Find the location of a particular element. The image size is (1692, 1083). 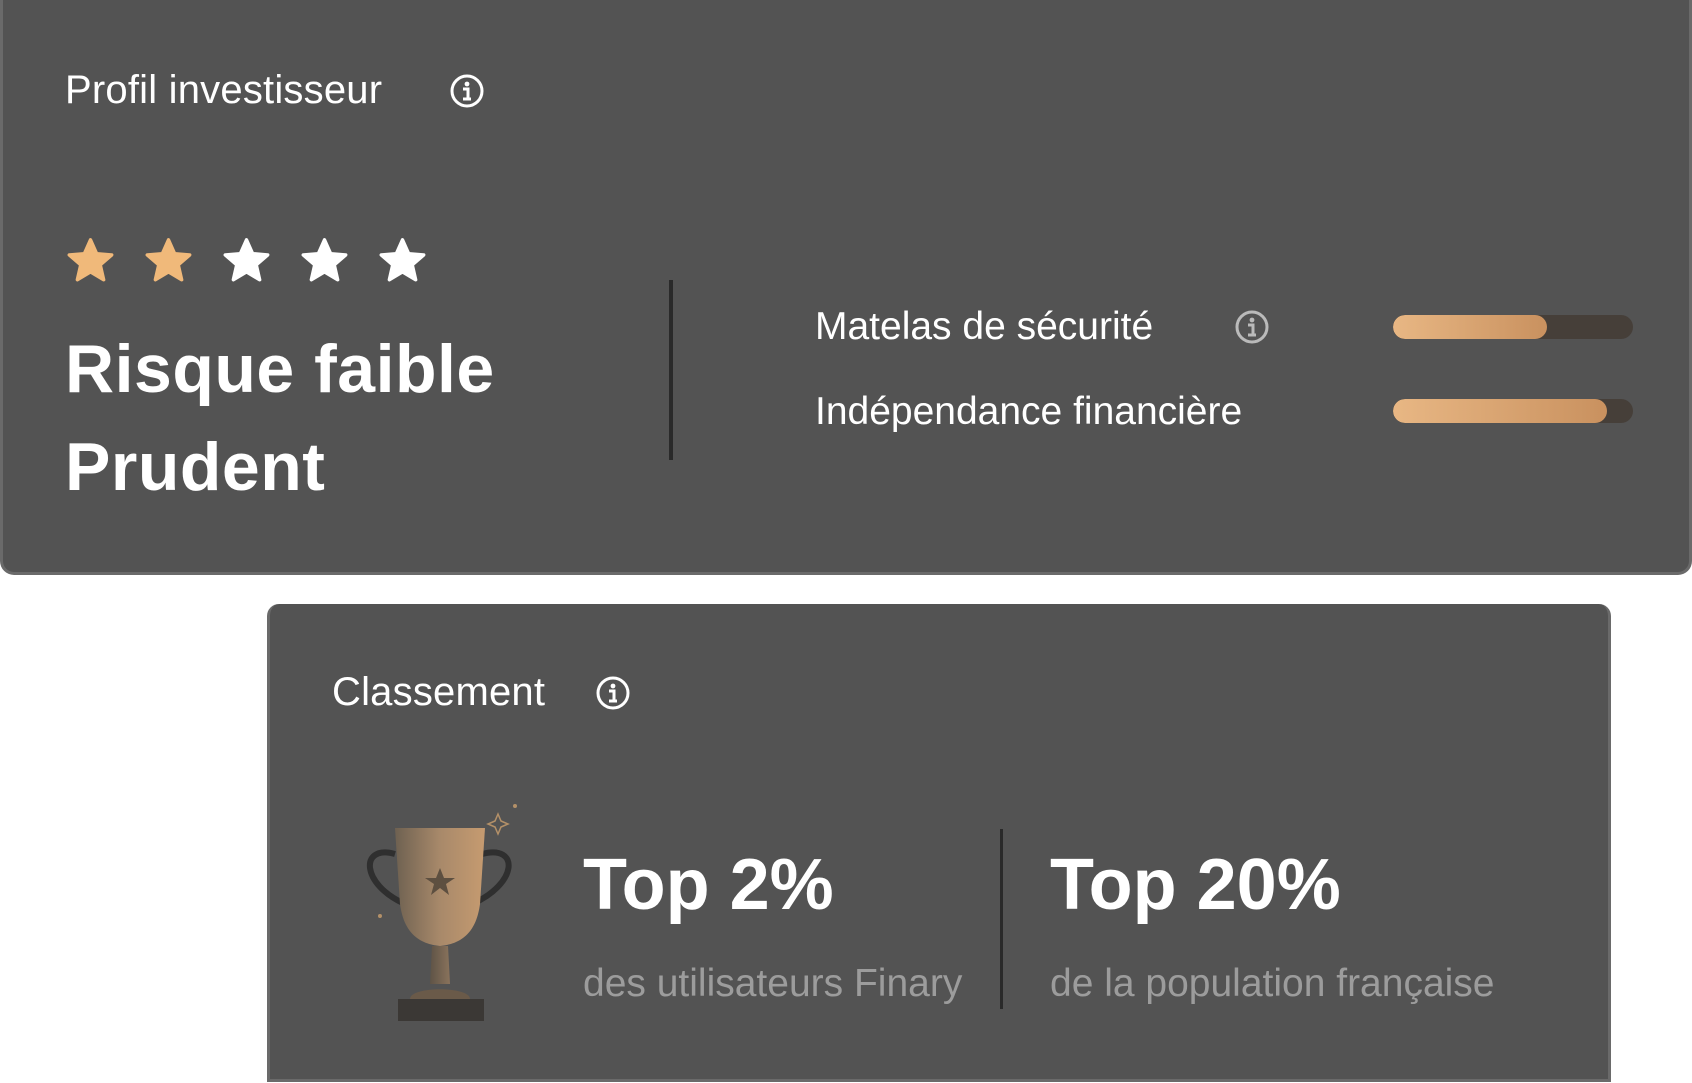

independence-progress-bar is located at coordinates (1513, 411).